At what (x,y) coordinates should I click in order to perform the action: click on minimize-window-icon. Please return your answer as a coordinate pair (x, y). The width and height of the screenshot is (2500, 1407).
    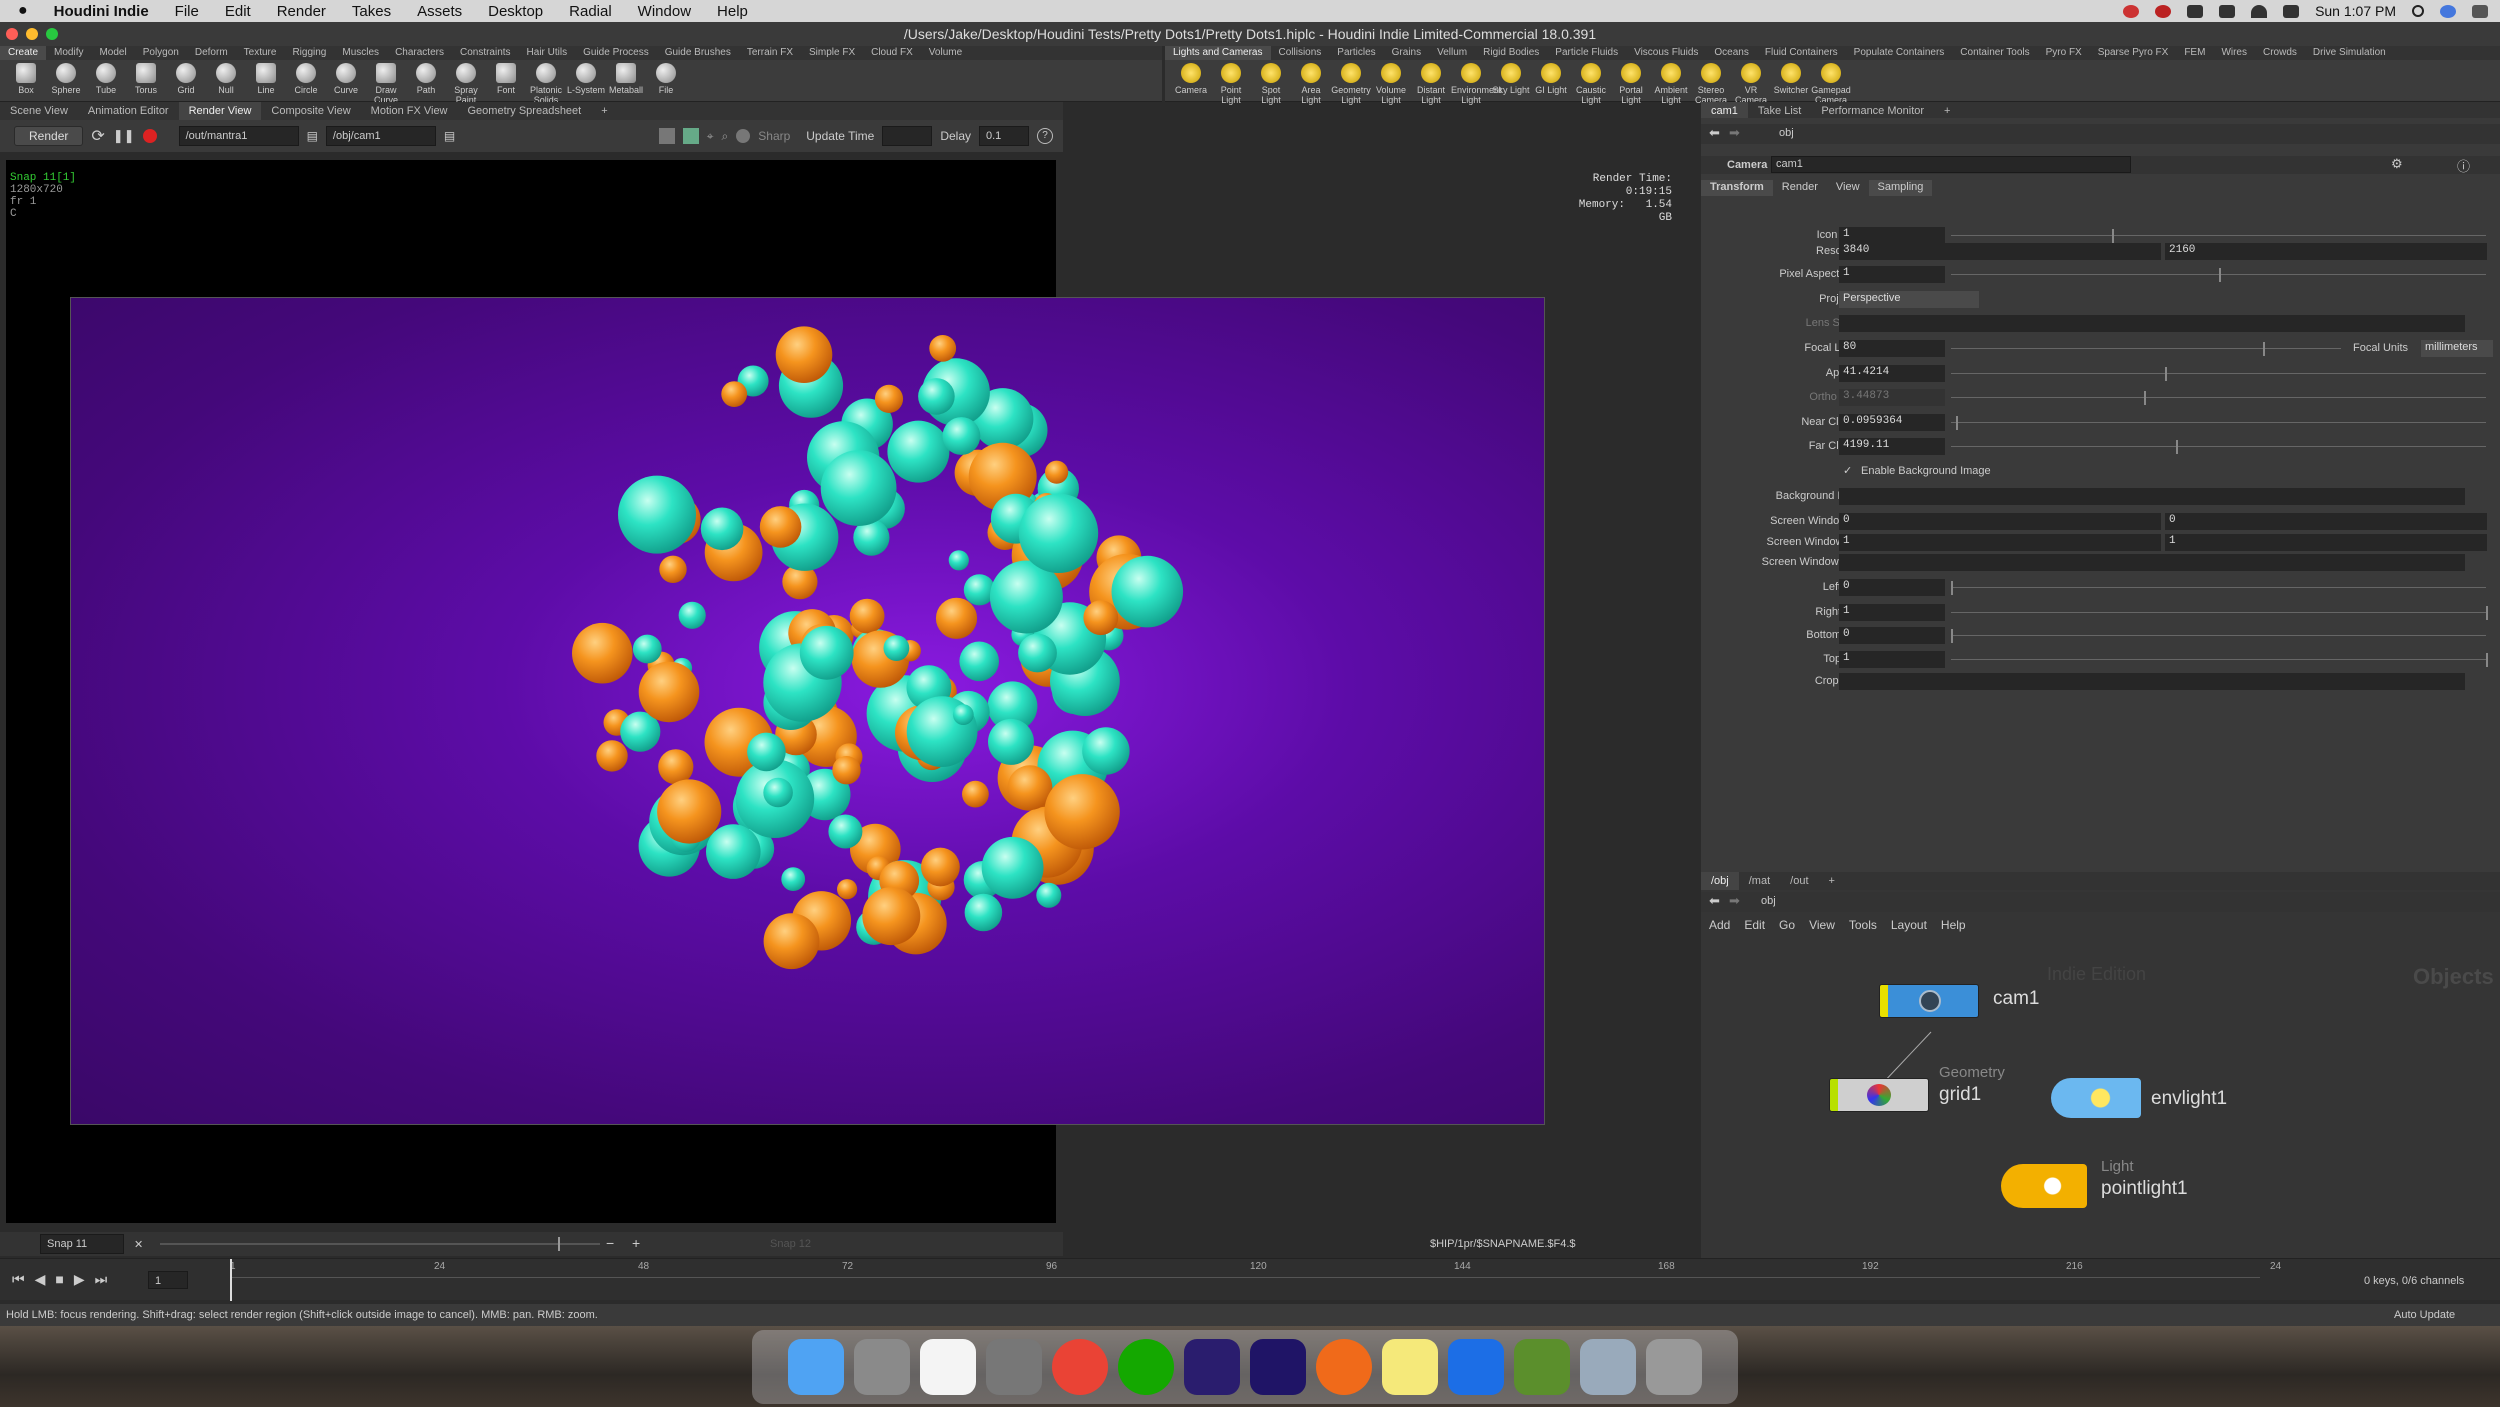
    Looking at the image, I should click on (32, 34).